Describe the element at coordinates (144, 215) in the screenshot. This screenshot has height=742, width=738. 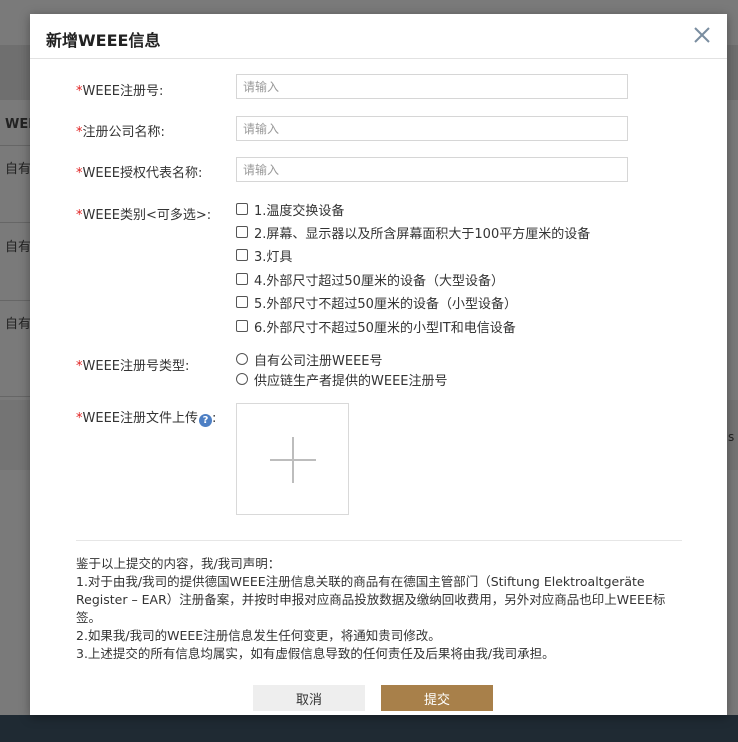
I see `category-label: *WEEE类别<可多选>:` at that location.